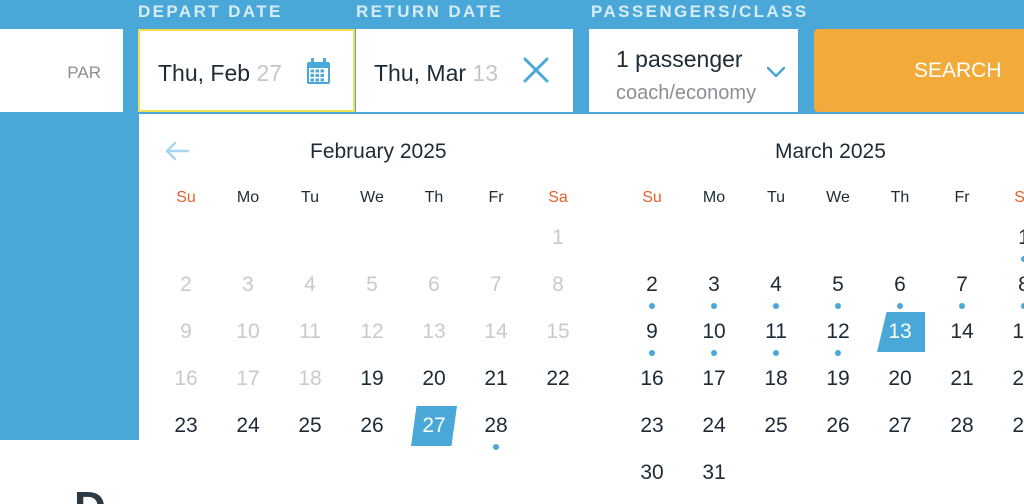 The image size is (1024, 504). Describe the element at coordinates (310, 378) in the screenshot. I see `day-cell-february-18: 18` at that location.